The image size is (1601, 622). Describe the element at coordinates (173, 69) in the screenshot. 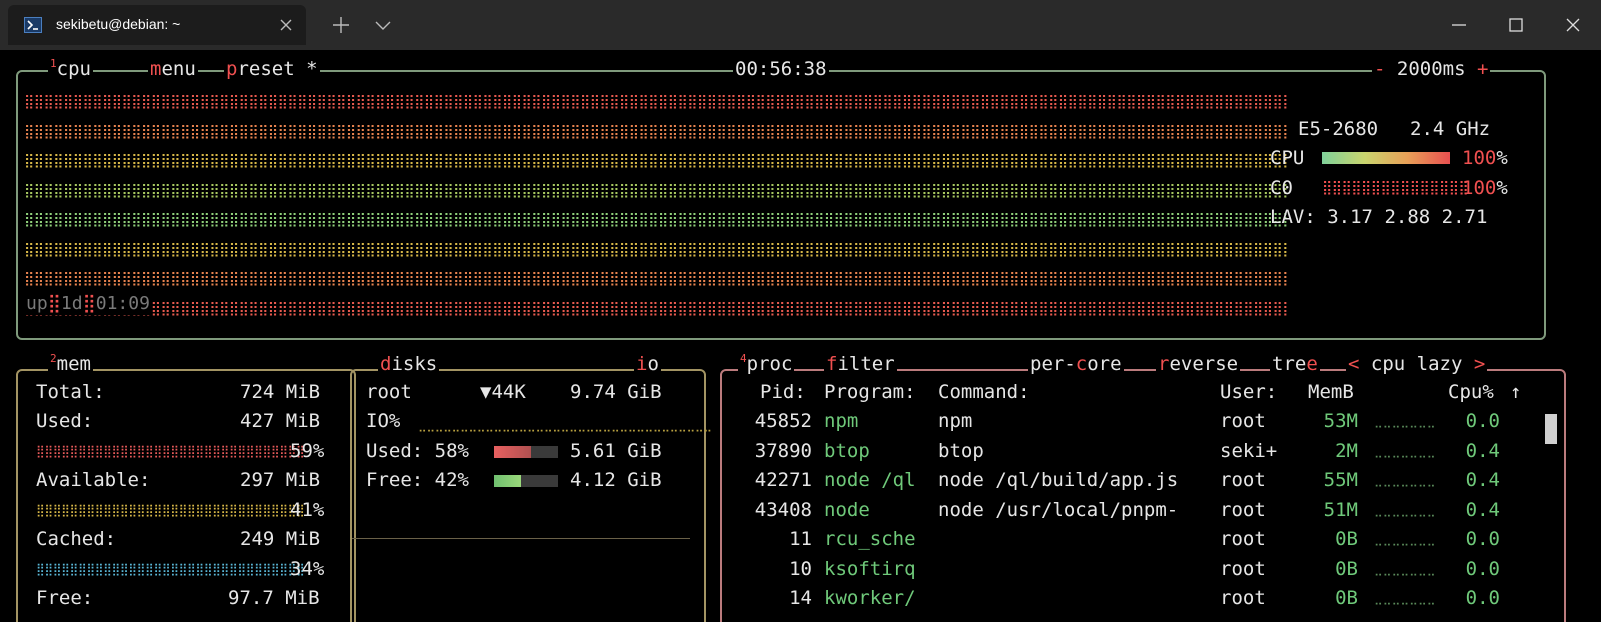

I see `menu-button: menu` at that location.